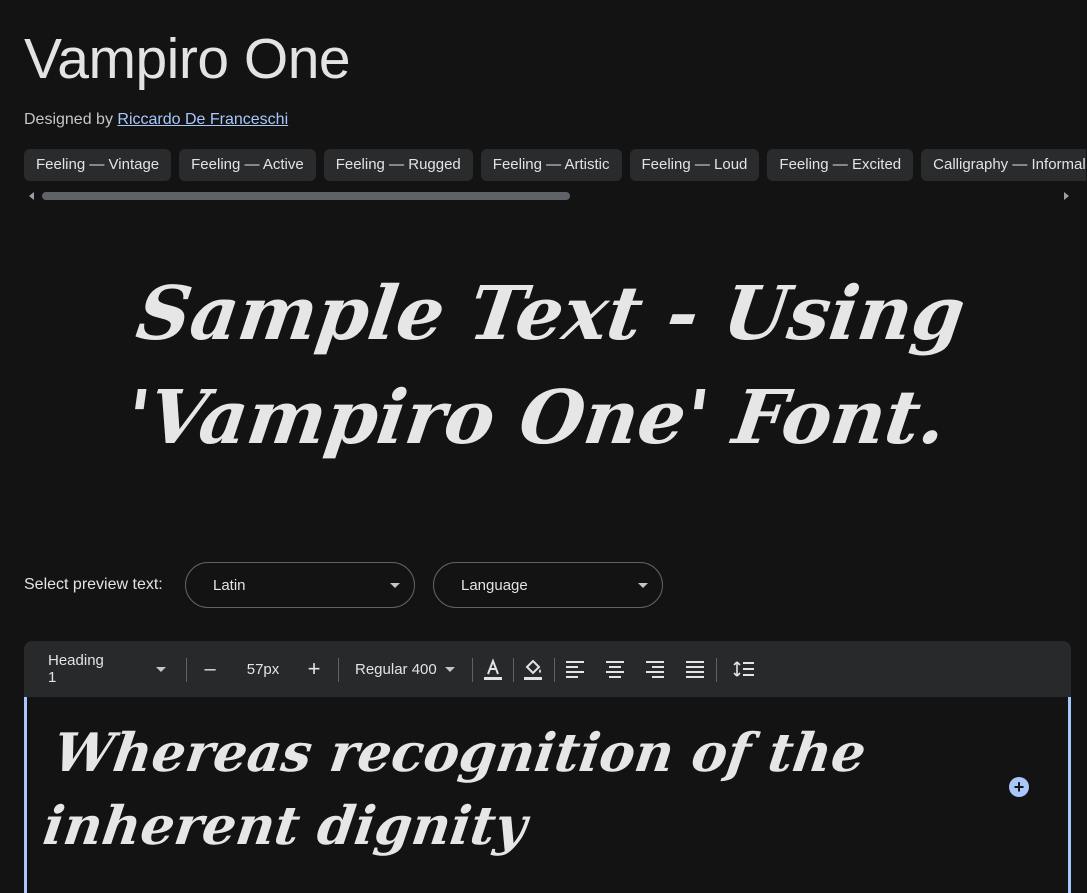 The height and width of the screenshot is (893, 1087). What do you see at coordinates (187, 59) in the screenshot?
I see `font-title: Vampiro One` at bounding box center [187, 59].